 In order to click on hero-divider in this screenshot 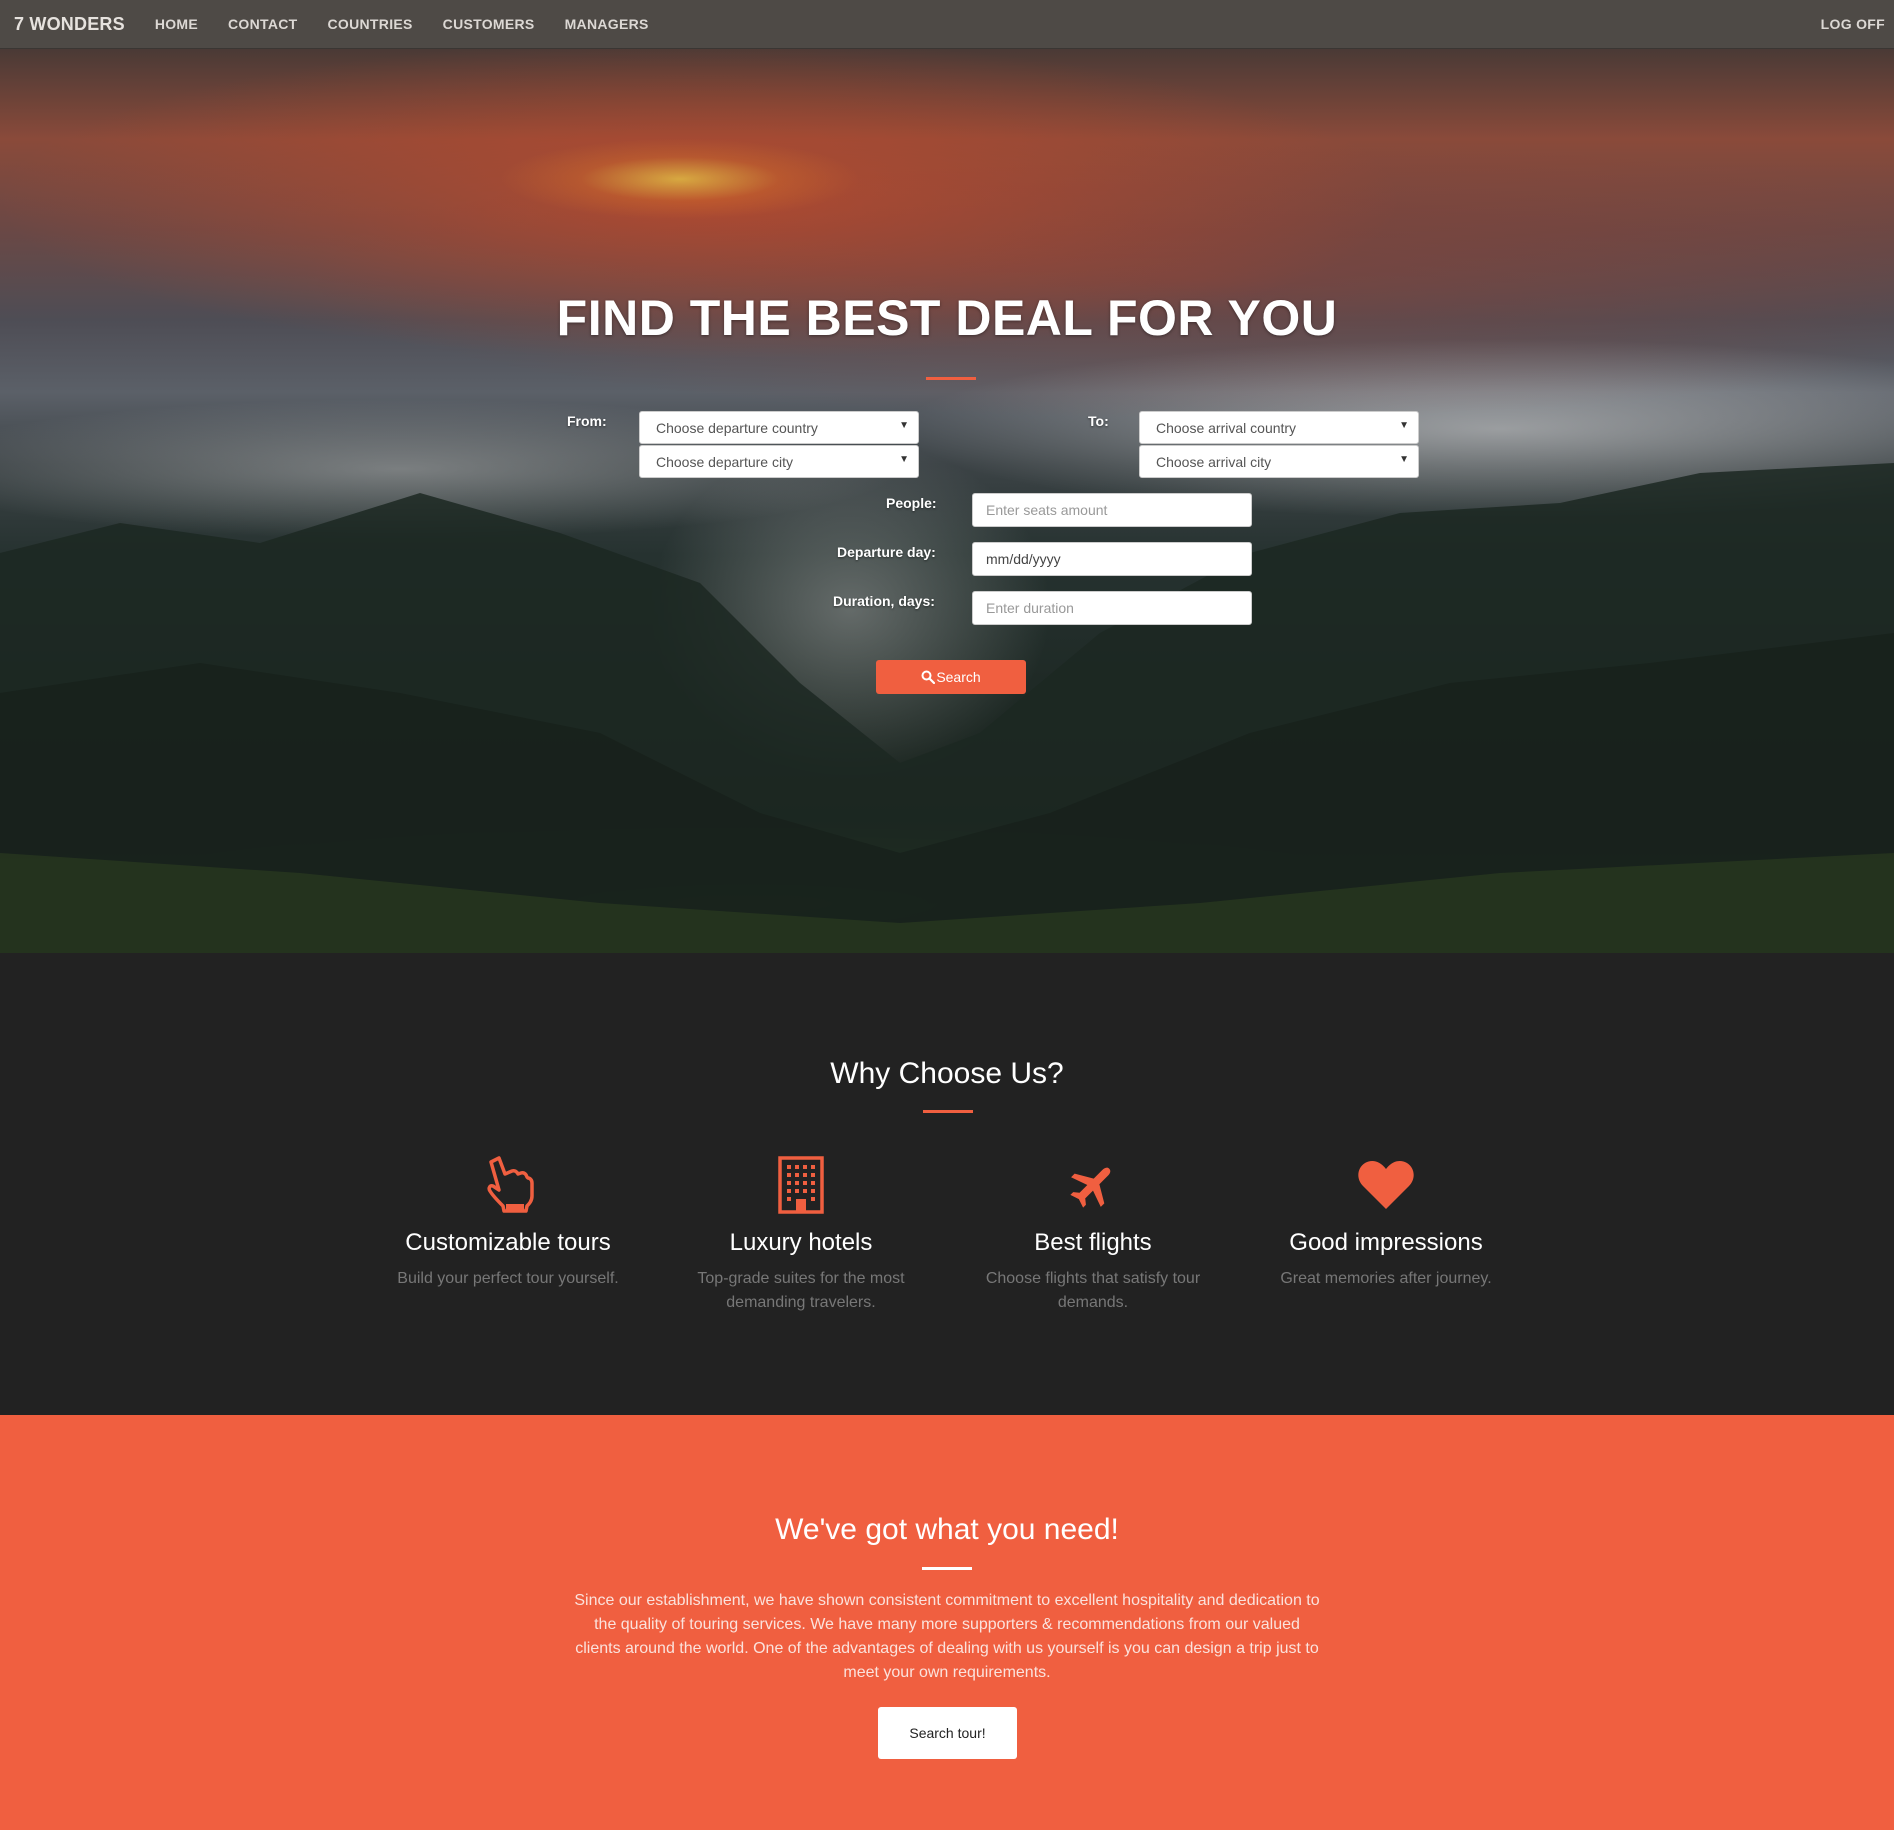, I will do `click(951, 378)`.